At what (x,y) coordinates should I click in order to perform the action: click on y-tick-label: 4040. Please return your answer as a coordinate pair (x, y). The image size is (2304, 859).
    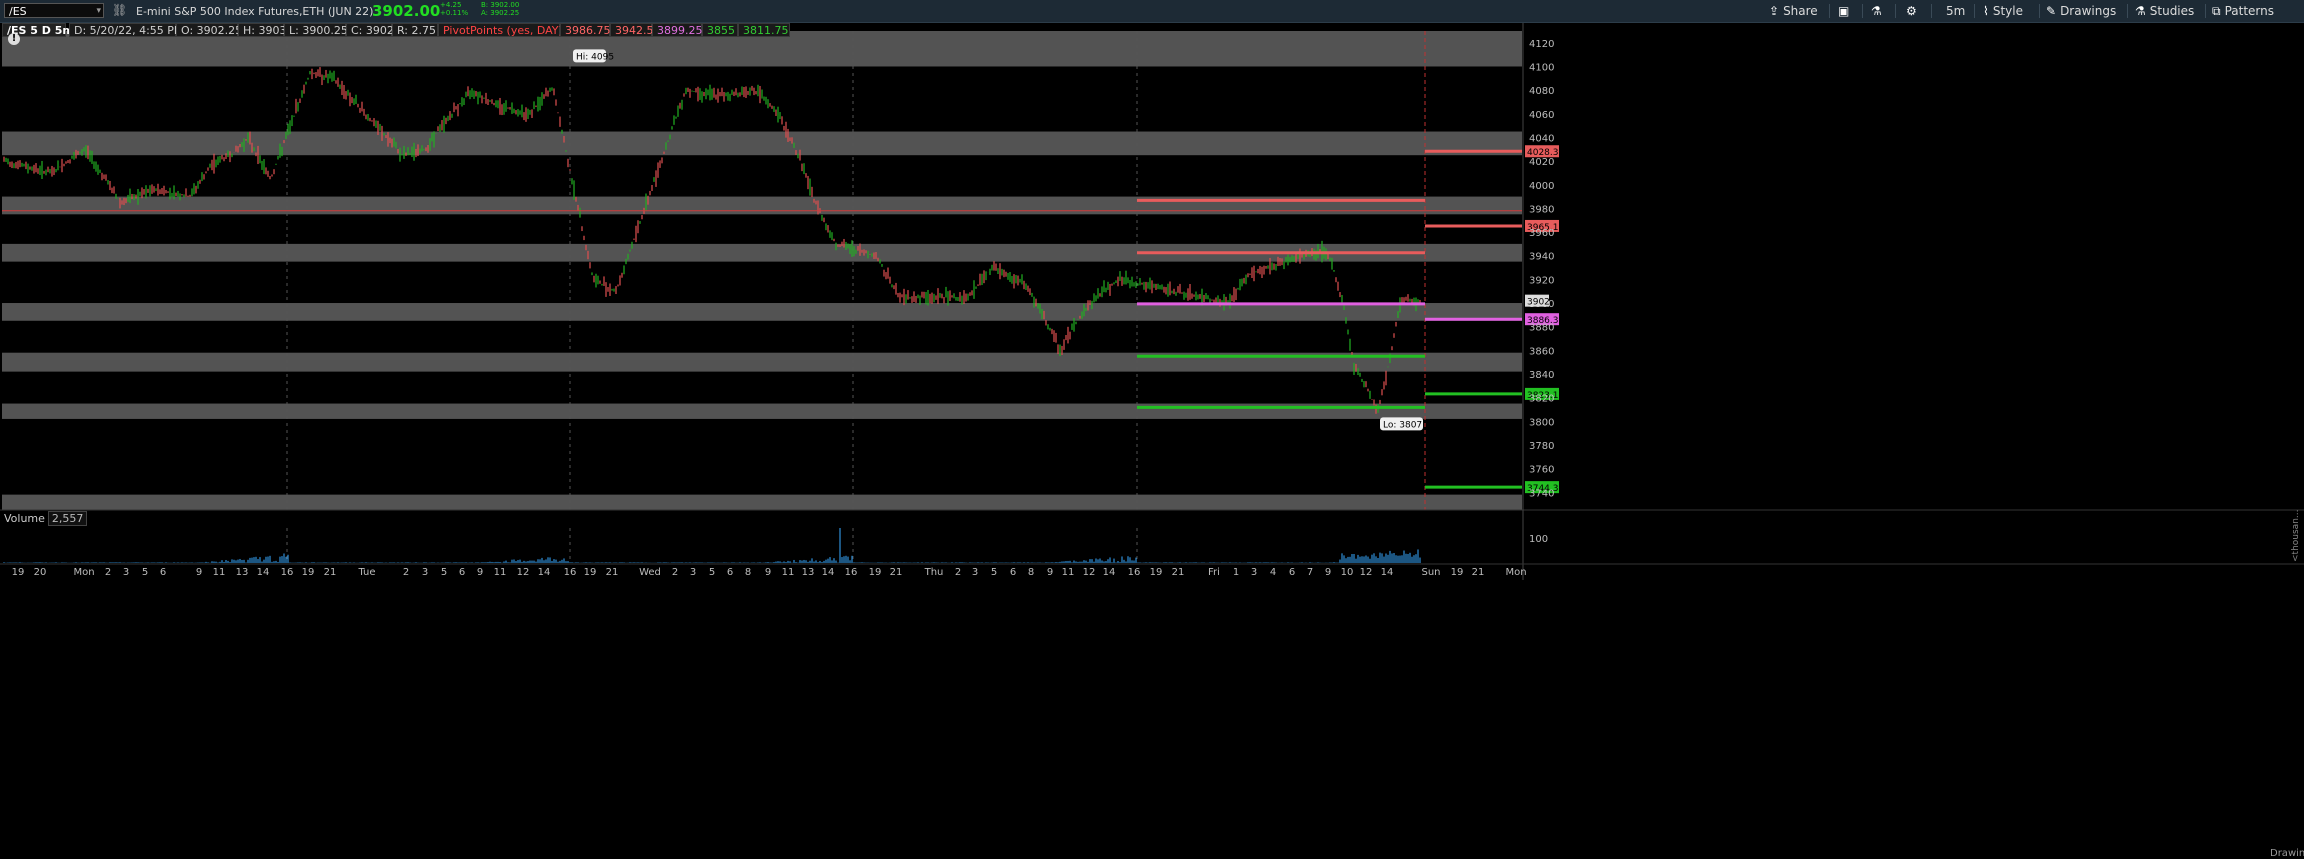
    Looking at the image, I should click on (1541, 138).